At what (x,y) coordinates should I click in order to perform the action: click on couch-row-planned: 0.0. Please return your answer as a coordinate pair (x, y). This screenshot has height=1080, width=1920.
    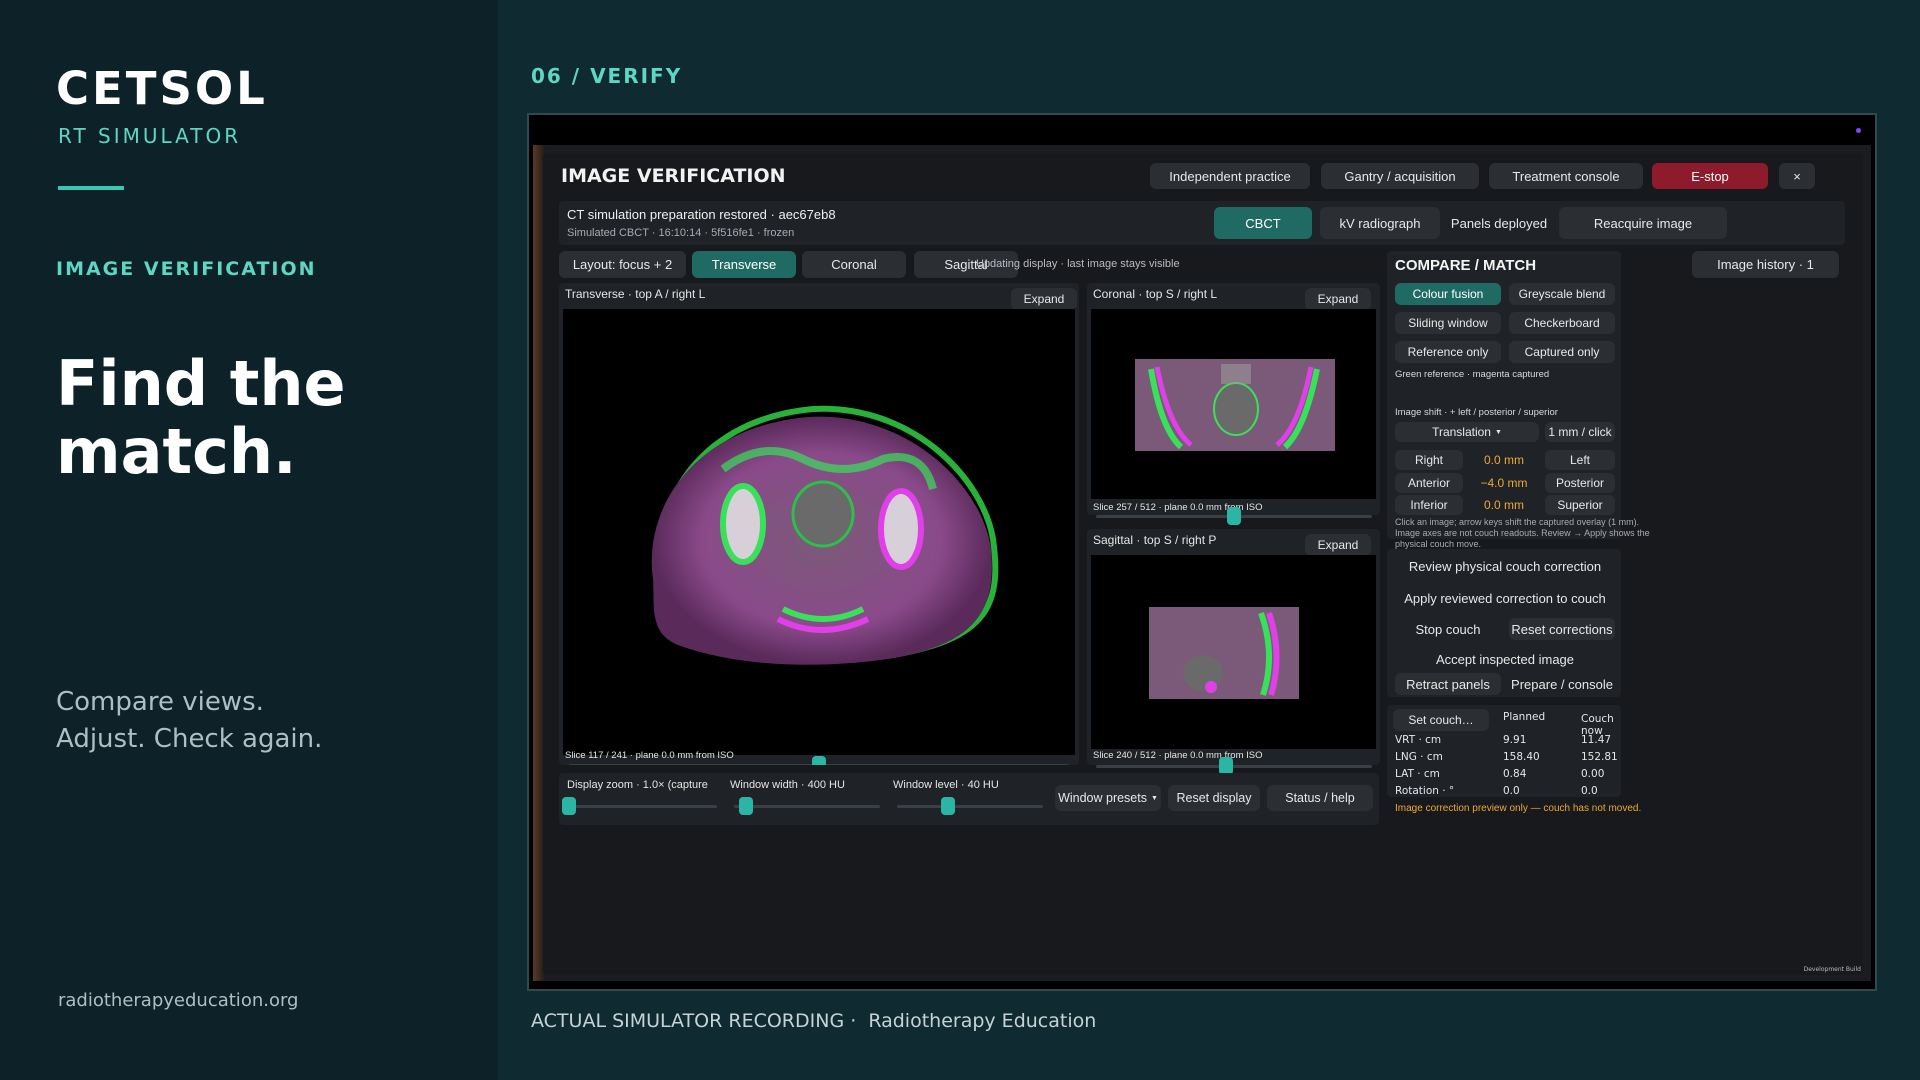
    Looking at the image, I should click on (1511, 791).